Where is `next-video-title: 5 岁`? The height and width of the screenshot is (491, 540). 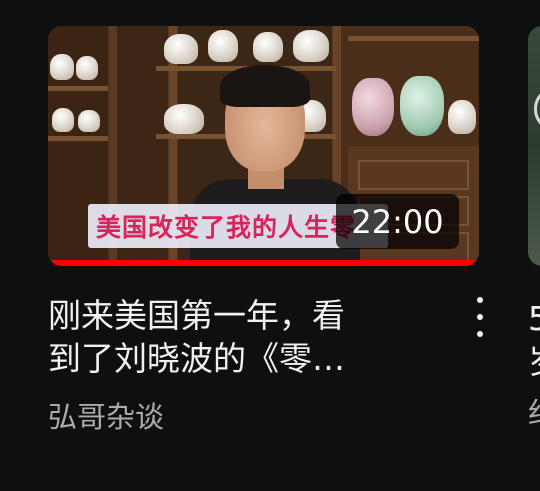
next-video-title: 5 岁 is located at coordinates (534, 340).